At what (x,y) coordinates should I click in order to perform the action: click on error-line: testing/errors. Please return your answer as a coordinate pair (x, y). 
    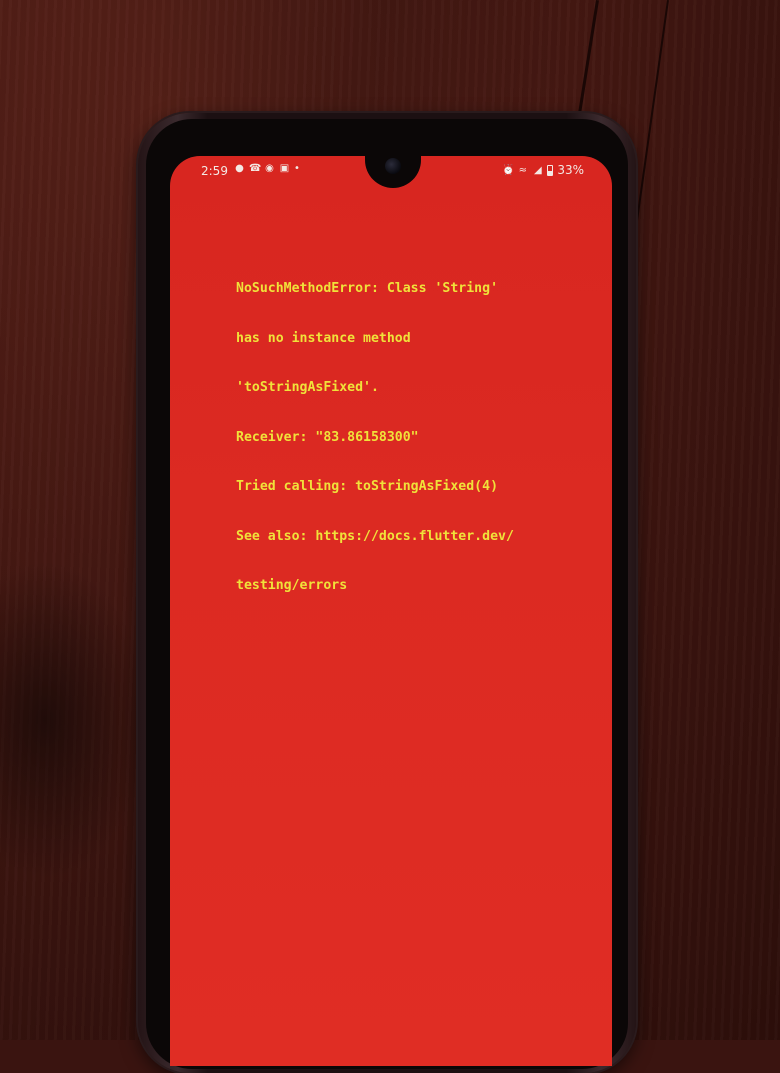
    Looking at the image, I should click on (292, 585).